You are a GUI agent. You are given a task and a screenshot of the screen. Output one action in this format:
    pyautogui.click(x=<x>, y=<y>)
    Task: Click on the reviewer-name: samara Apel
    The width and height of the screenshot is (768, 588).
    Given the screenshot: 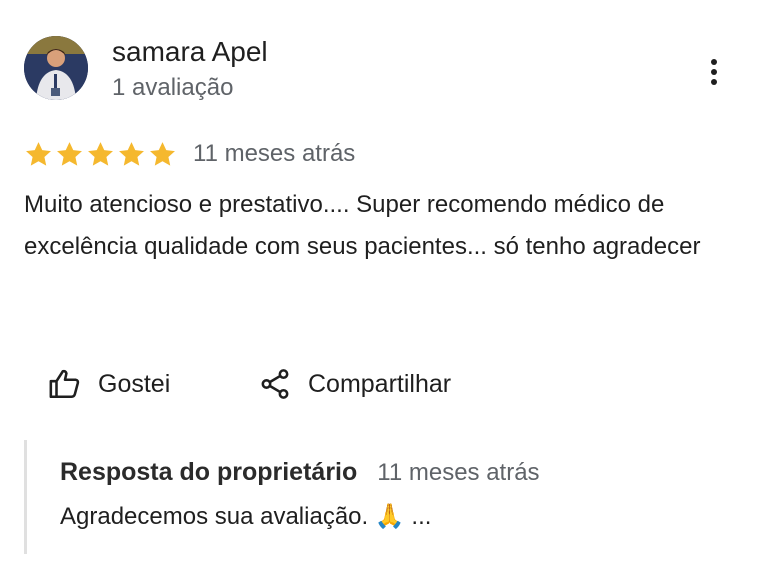 What is the action you would take?
    pyautogui.click(x=190, y=52)
    